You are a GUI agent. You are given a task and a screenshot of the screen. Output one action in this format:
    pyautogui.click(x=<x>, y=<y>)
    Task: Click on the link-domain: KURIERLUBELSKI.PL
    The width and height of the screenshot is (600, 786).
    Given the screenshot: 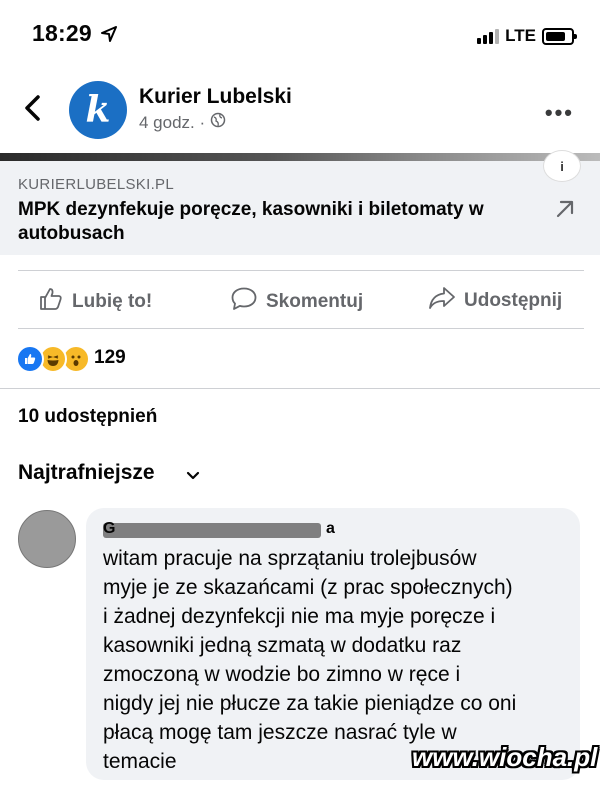 What is the action you would take?
    pyautogui.click(x=96, y=184)
    